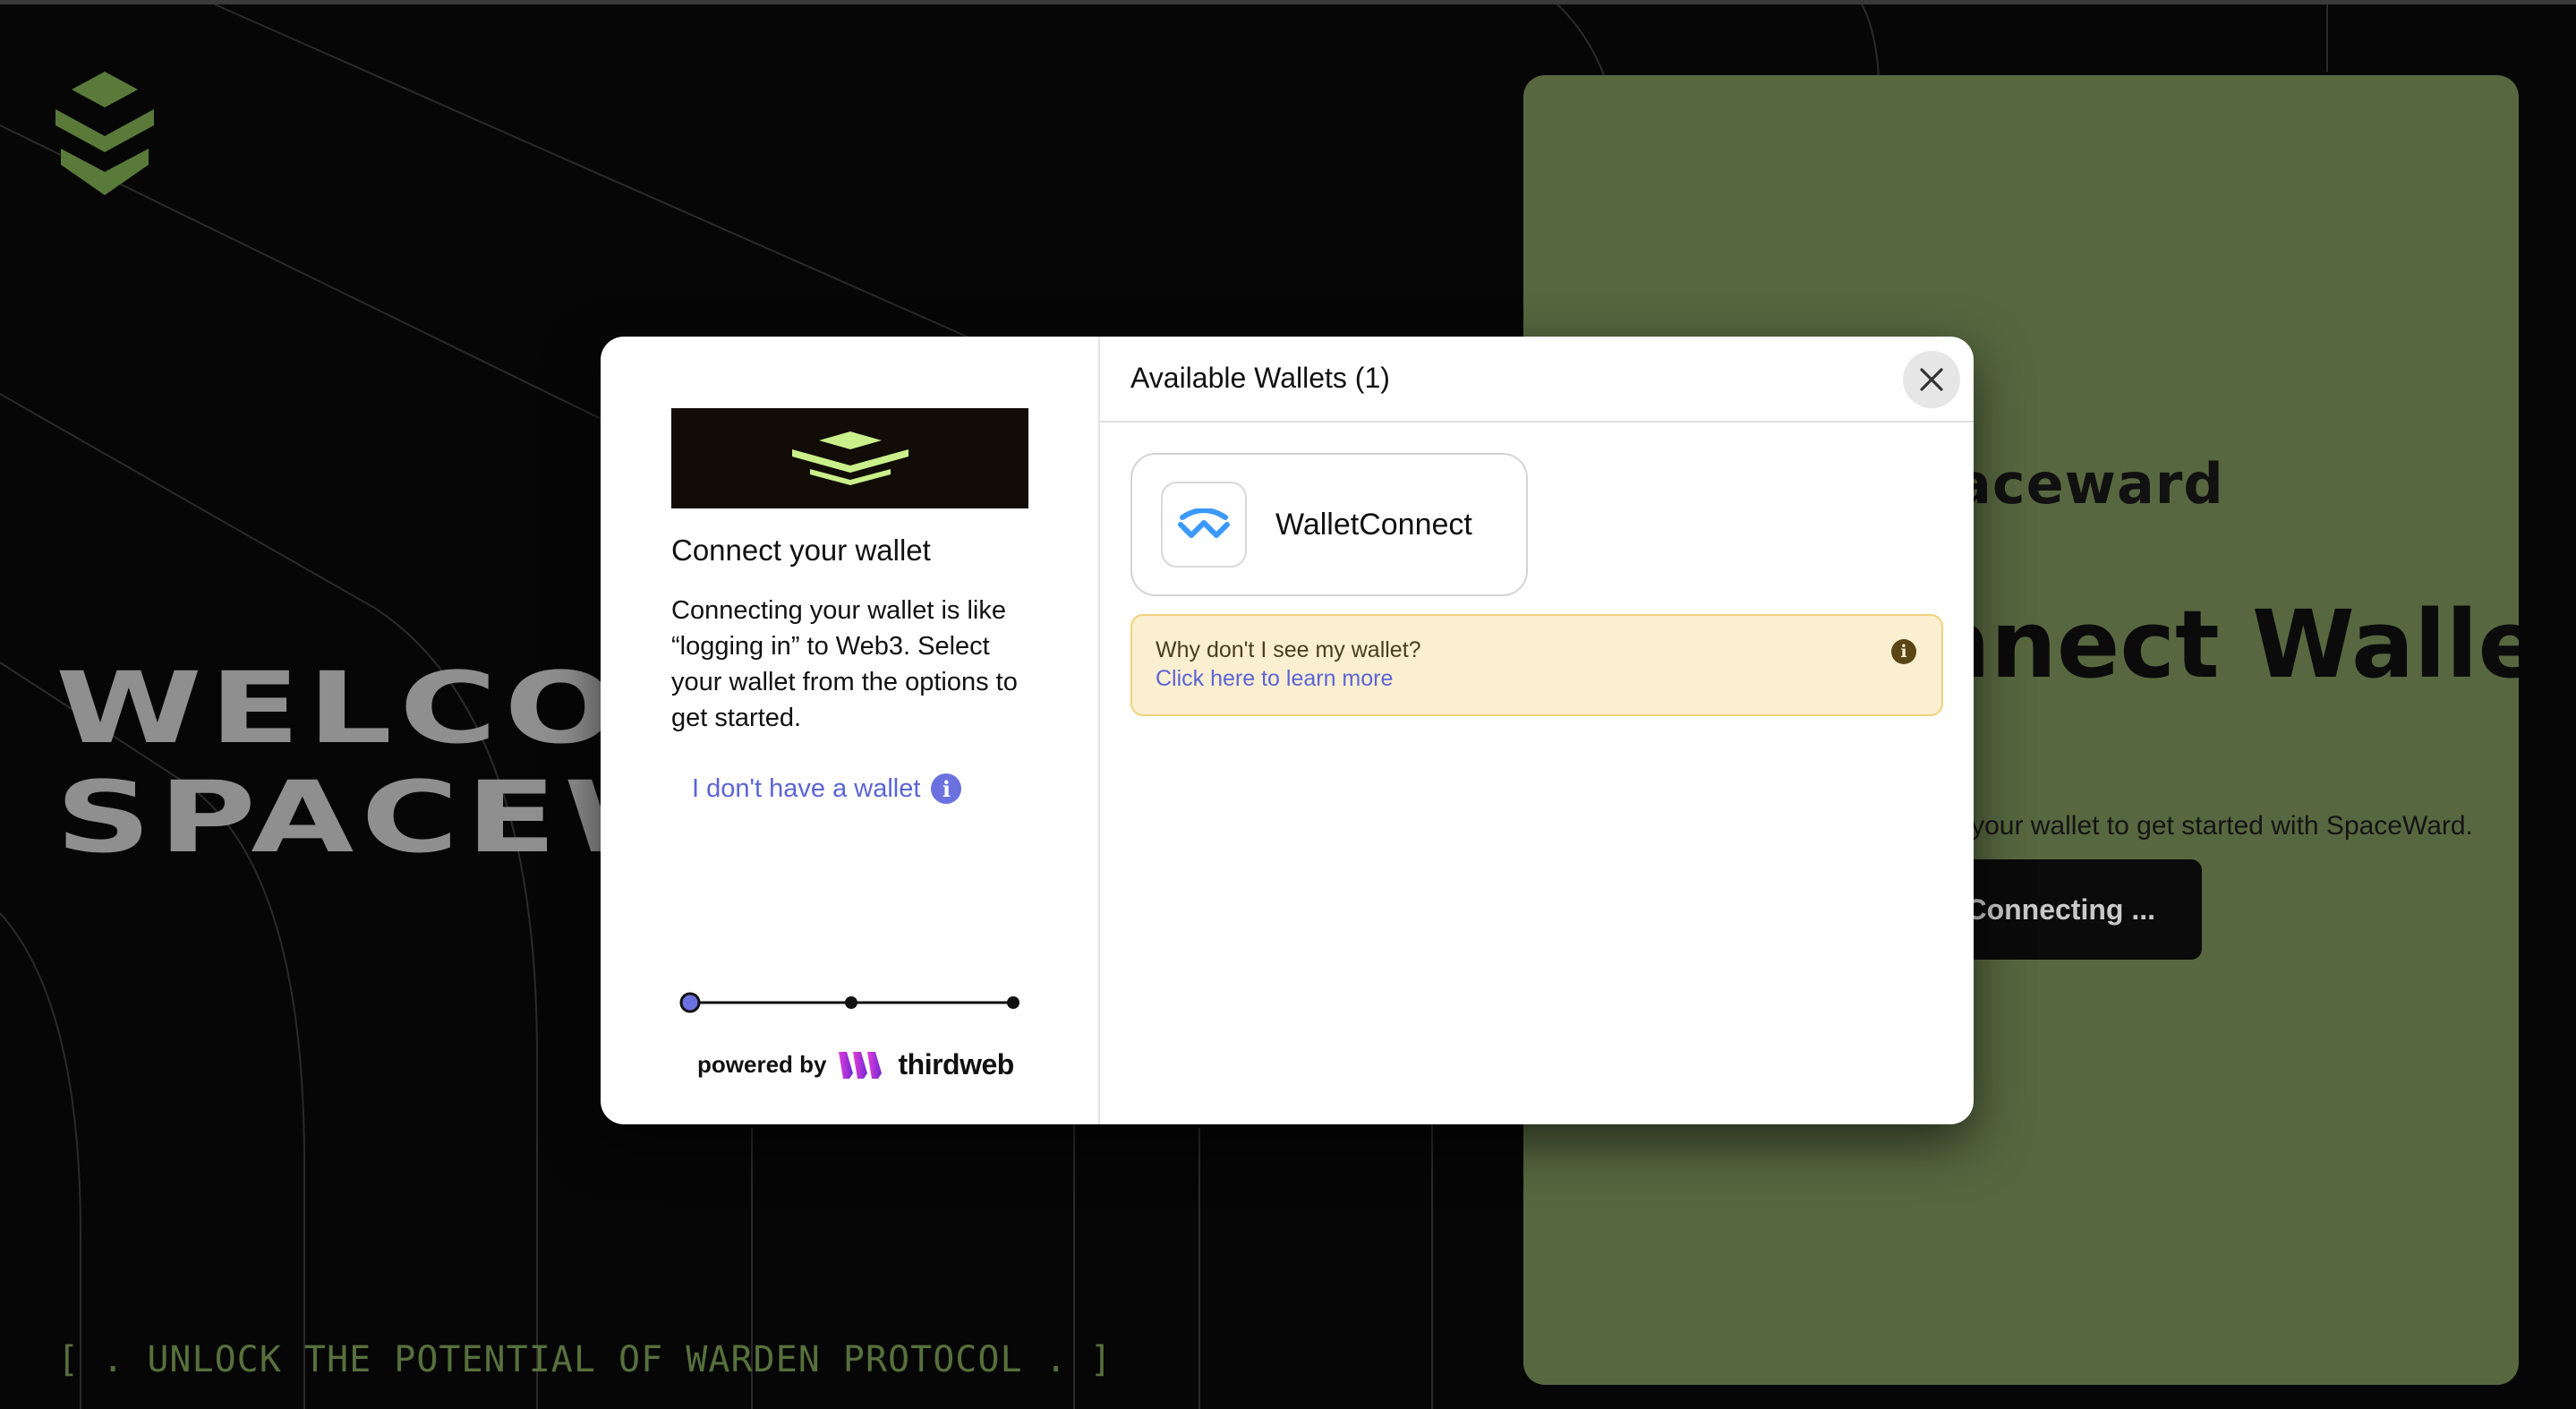 The height and width of the screenshot is (1409, 2576). Describe the element at coordinates (946, 789) in the screenshot. I see `info-icon: i` at that location.